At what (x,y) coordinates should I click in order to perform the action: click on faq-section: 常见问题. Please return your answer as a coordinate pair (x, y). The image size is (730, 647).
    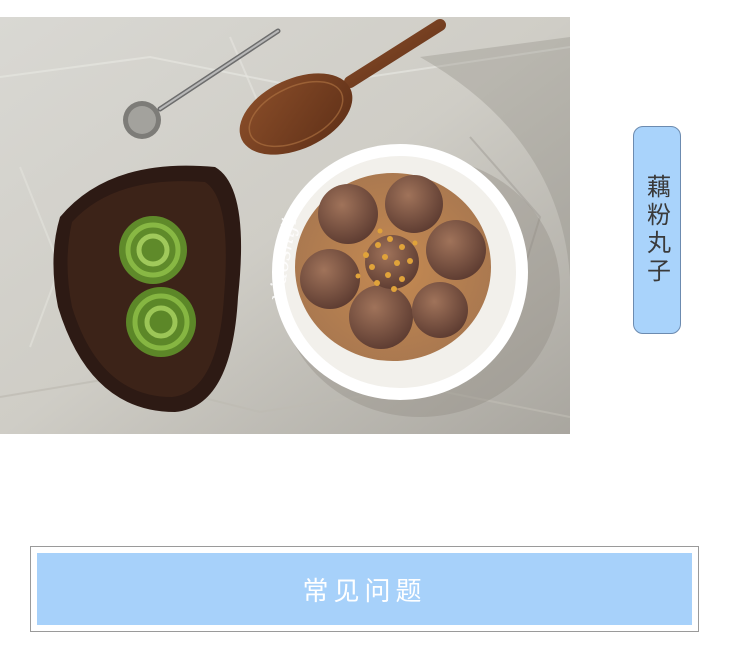
    Looking at the image, I should click on (364, 589).